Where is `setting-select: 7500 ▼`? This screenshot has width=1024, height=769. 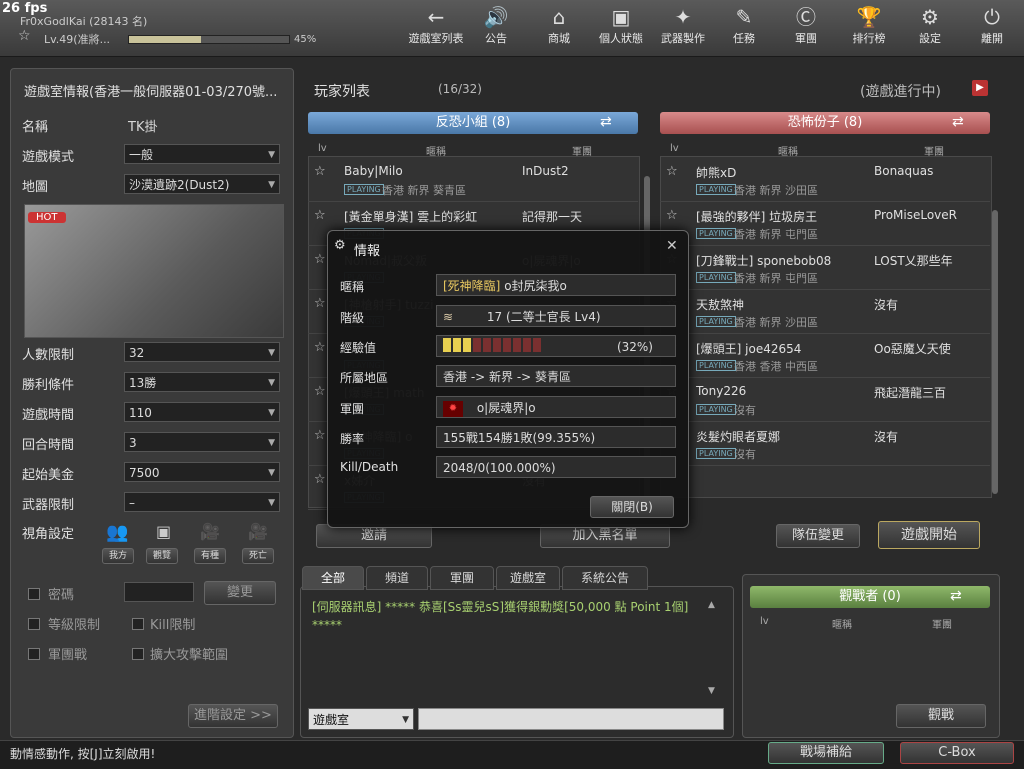 setting-select: 7500 ▼ is located at coordinates (202, 472).